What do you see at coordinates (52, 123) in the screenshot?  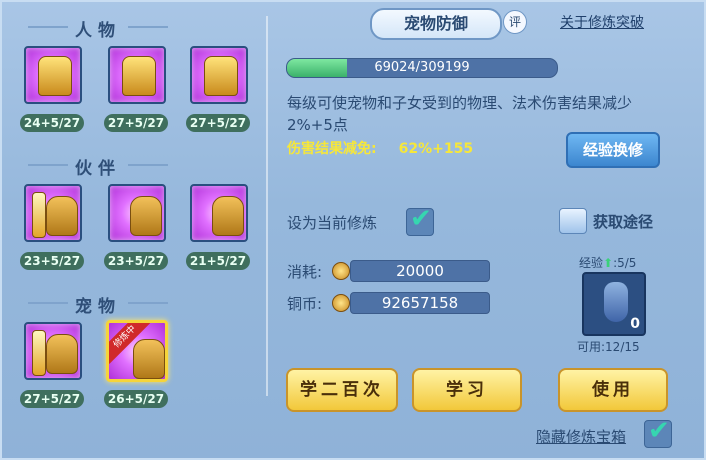 I see `level-label: 24+5/27` at bounding box center [52, 123].